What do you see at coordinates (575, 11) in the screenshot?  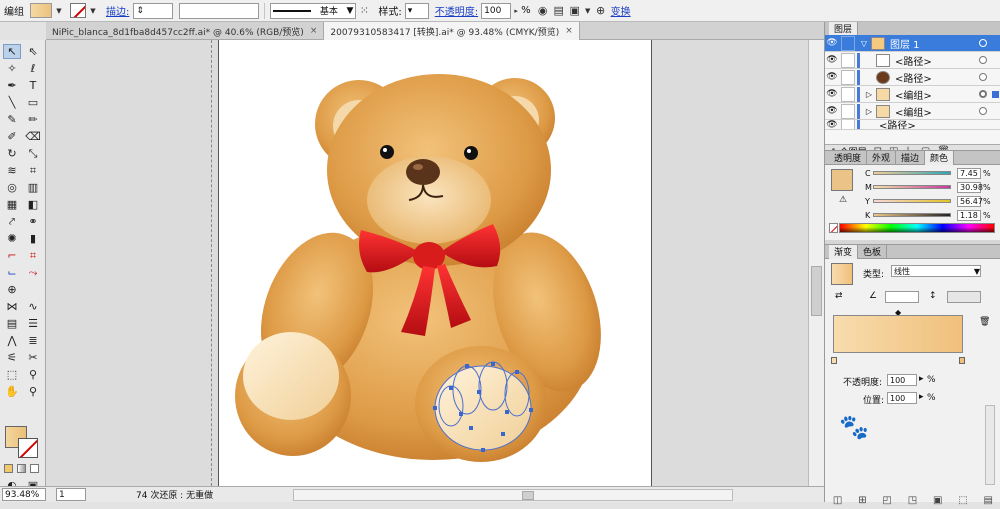 I see `isolate-icon: ▣` at bounding box center [575, 11].